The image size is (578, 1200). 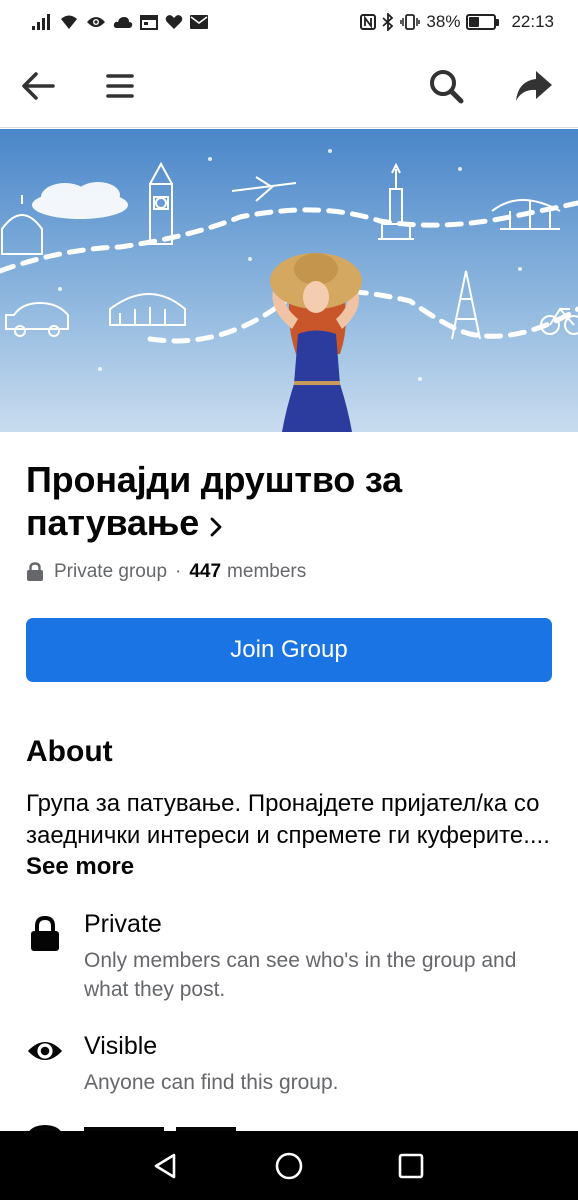 I want to click on system-home-icon, so click(x=289, y=1166).